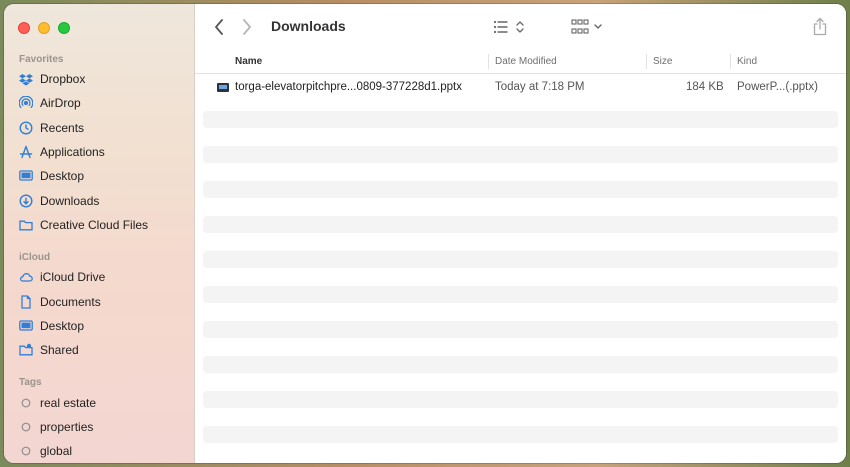 The width and height of the screenshot is (850, 467). I want to click on sidebar-item-label: AirDrop, so click(60, 103).